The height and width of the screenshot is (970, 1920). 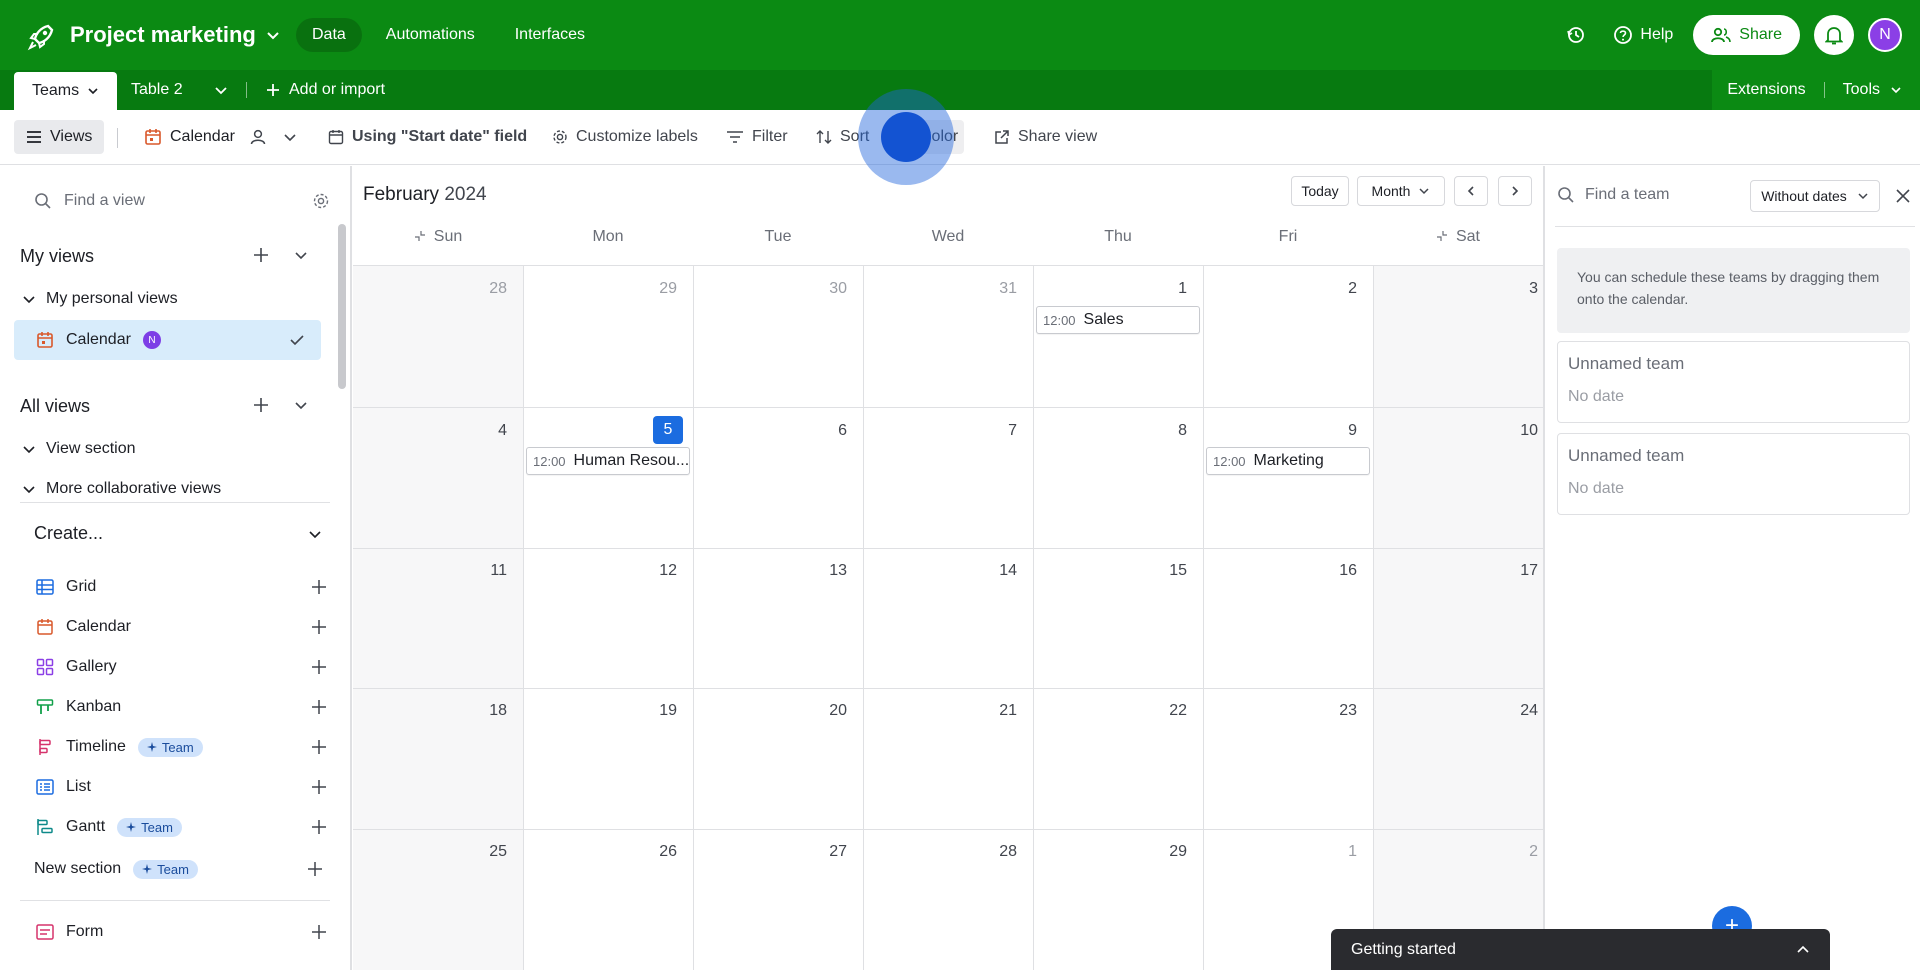 I want to click on cursor-pointer, so click(x=906, y=137).